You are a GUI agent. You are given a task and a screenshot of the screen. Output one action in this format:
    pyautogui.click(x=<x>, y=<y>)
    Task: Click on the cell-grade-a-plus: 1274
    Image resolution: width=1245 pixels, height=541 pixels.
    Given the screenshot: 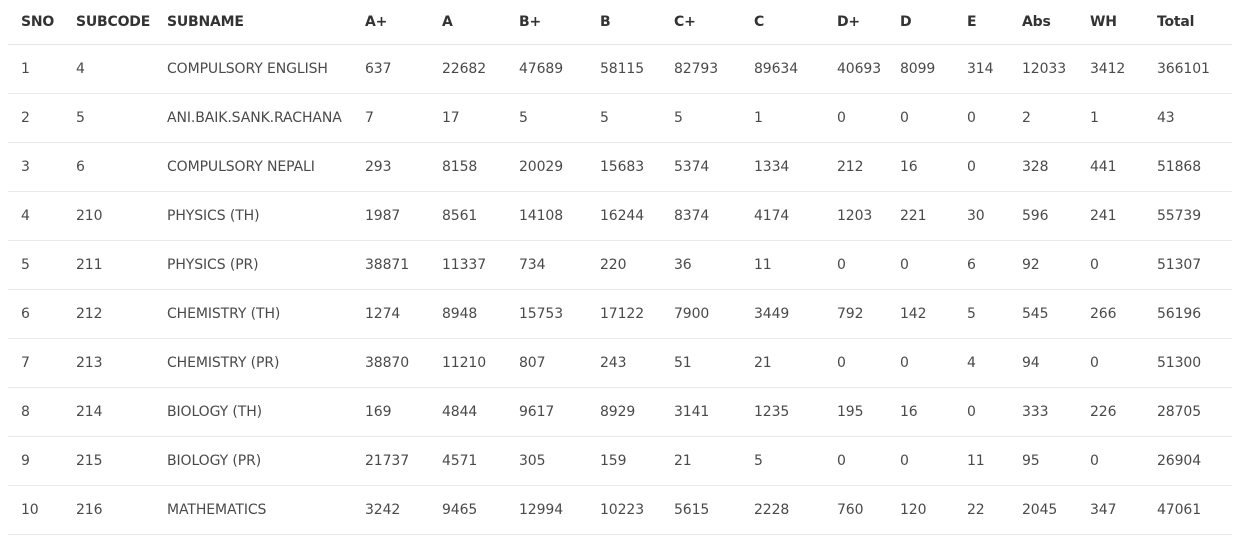 What is the action you would take?
    pyautogui.click(x=390, y=314)
    